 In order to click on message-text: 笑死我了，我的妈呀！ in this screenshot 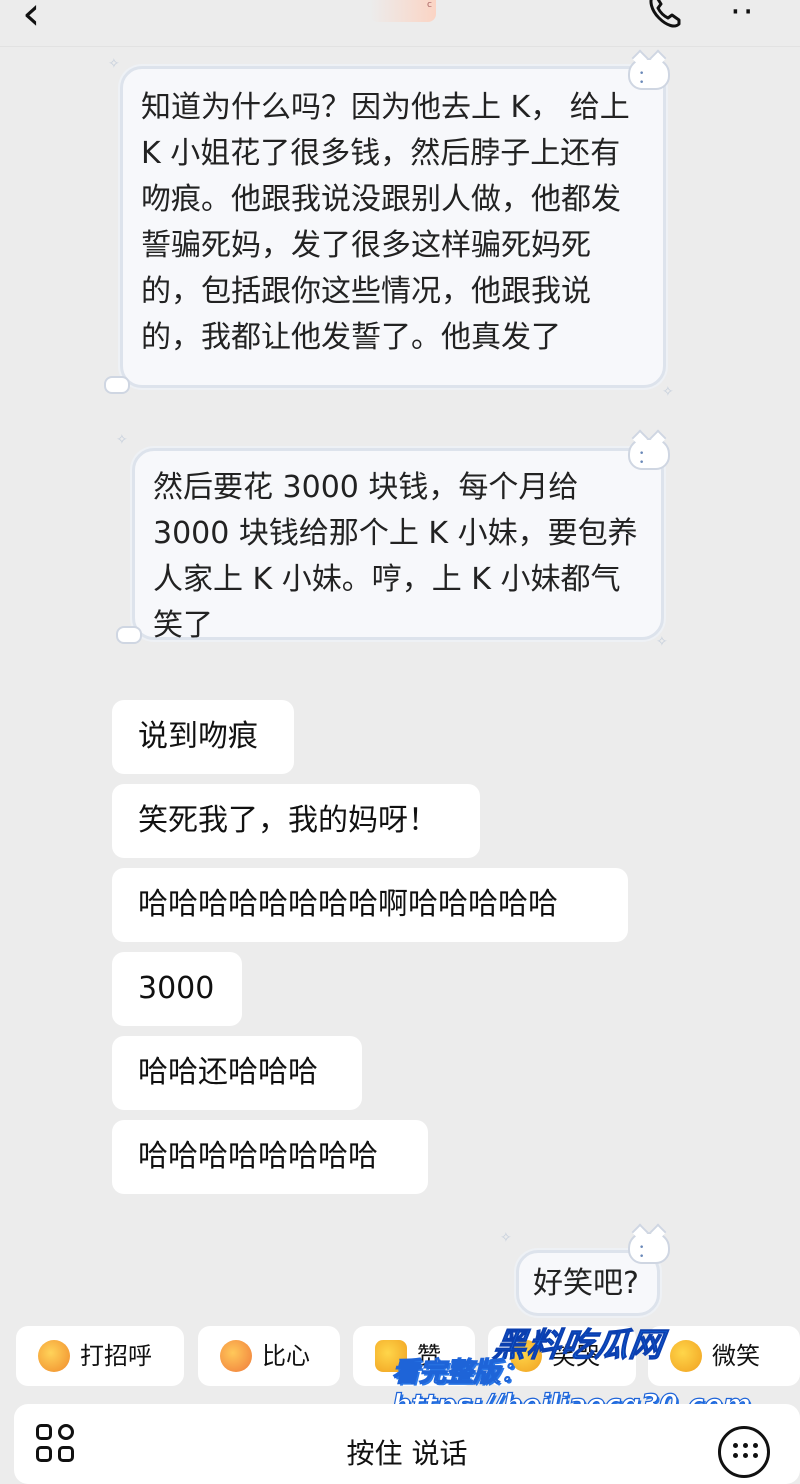, I will do `click(288, 820)`.